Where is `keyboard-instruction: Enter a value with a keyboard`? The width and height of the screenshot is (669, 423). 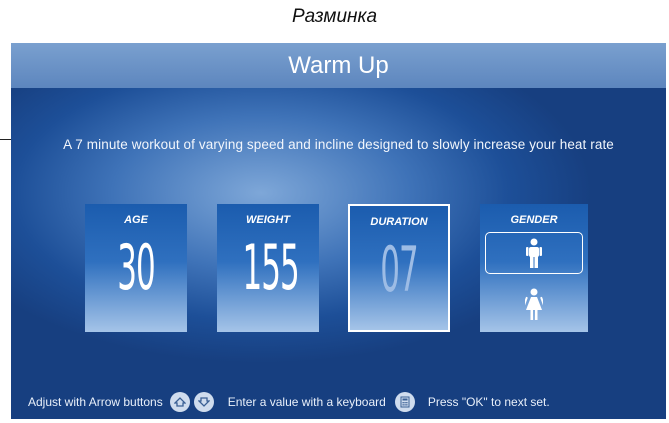
keyboard-instruction: Enter a value with a keyboard is located at coordinates (306, 402).